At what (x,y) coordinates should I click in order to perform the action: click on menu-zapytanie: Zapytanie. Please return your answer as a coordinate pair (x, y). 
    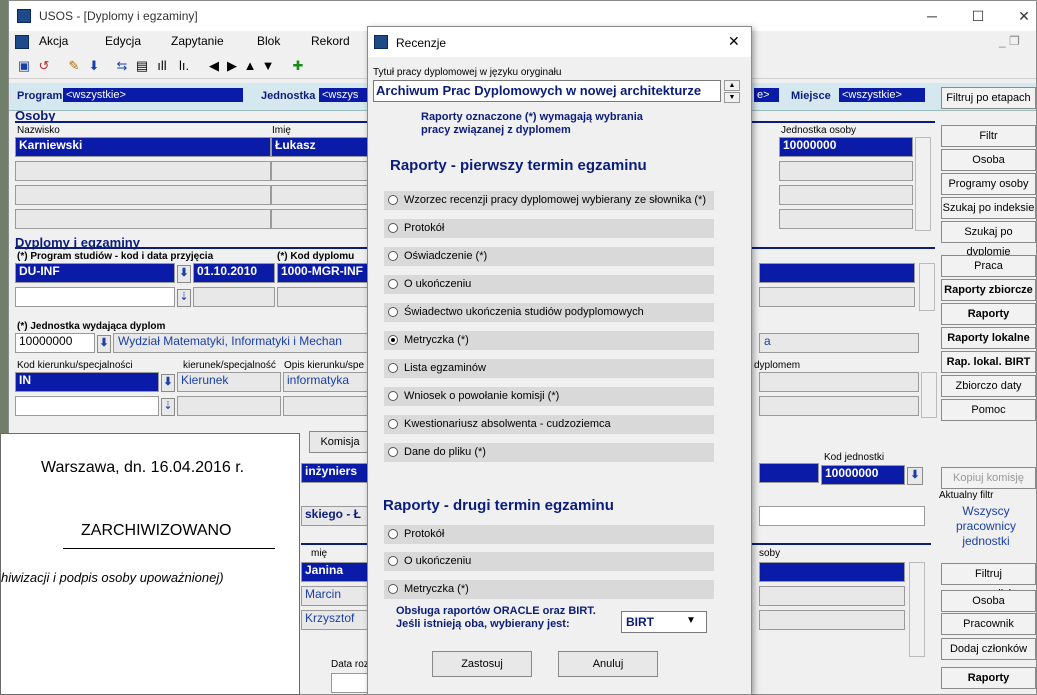
    Looking at the image, I should click on (197, 41).